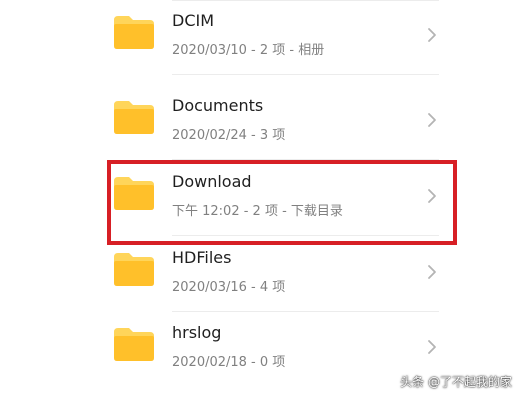  Describe the element at coordinates (229, 362) in the screenshot. I see `folder-meta: 2020/02/18 - 0 项` at that location.